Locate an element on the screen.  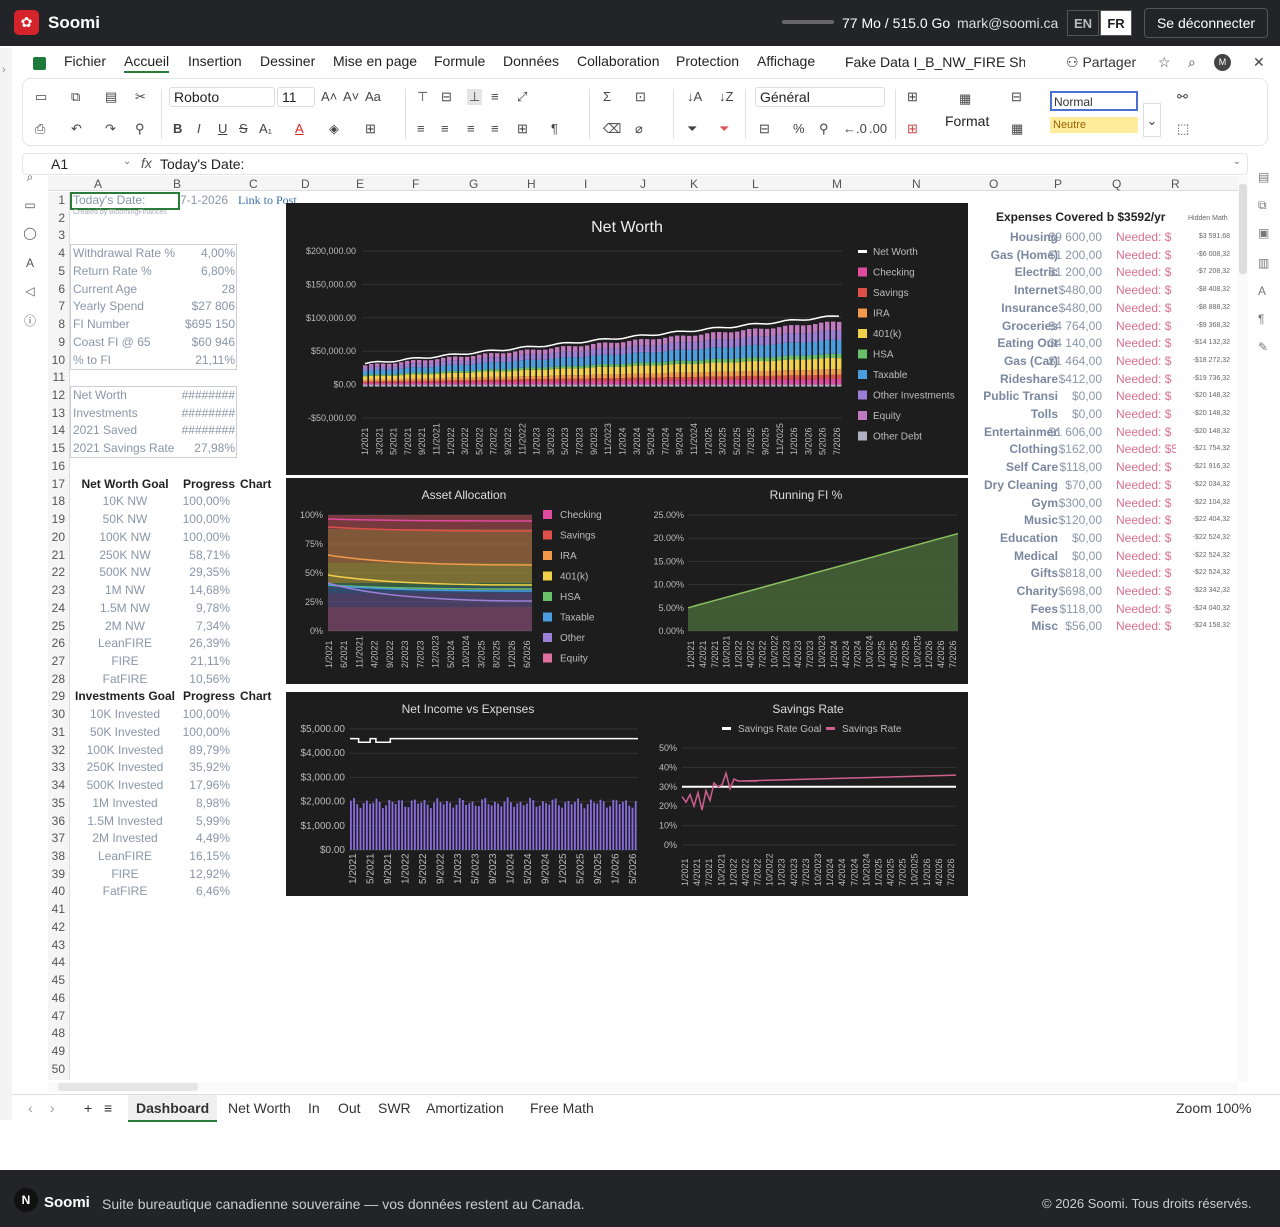
row-header: 48 is located at coordinates (58, 1033).